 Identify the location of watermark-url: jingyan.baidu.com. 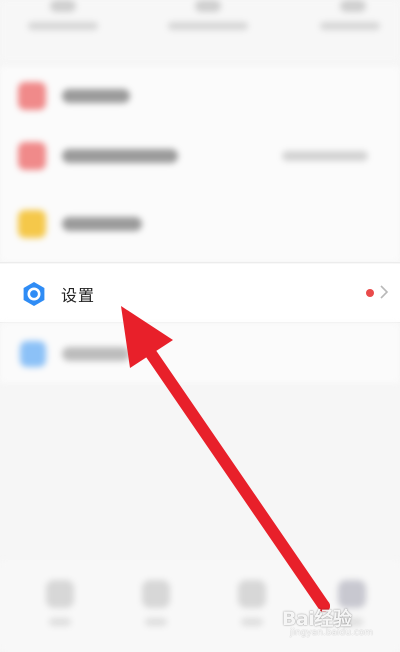
(332, 633).